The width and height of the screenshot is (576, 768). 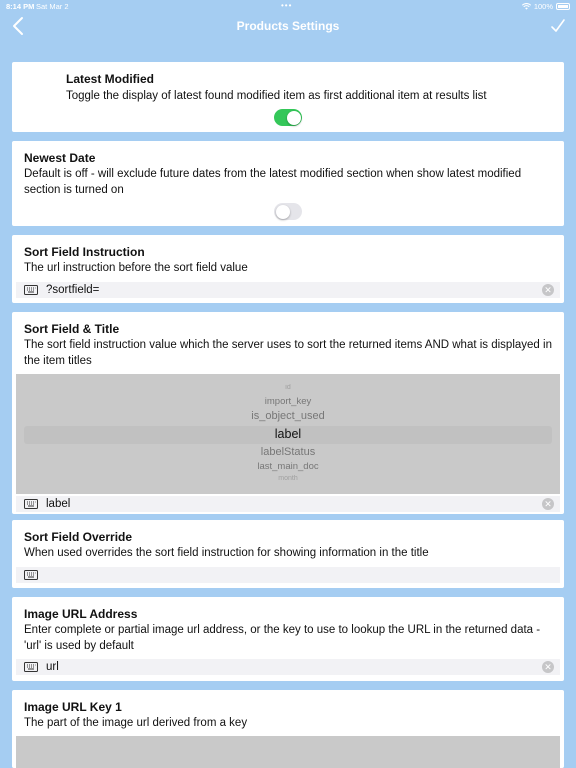 I want to click on latest-modified-title: Latest Modified, so click(x=110, y=79).